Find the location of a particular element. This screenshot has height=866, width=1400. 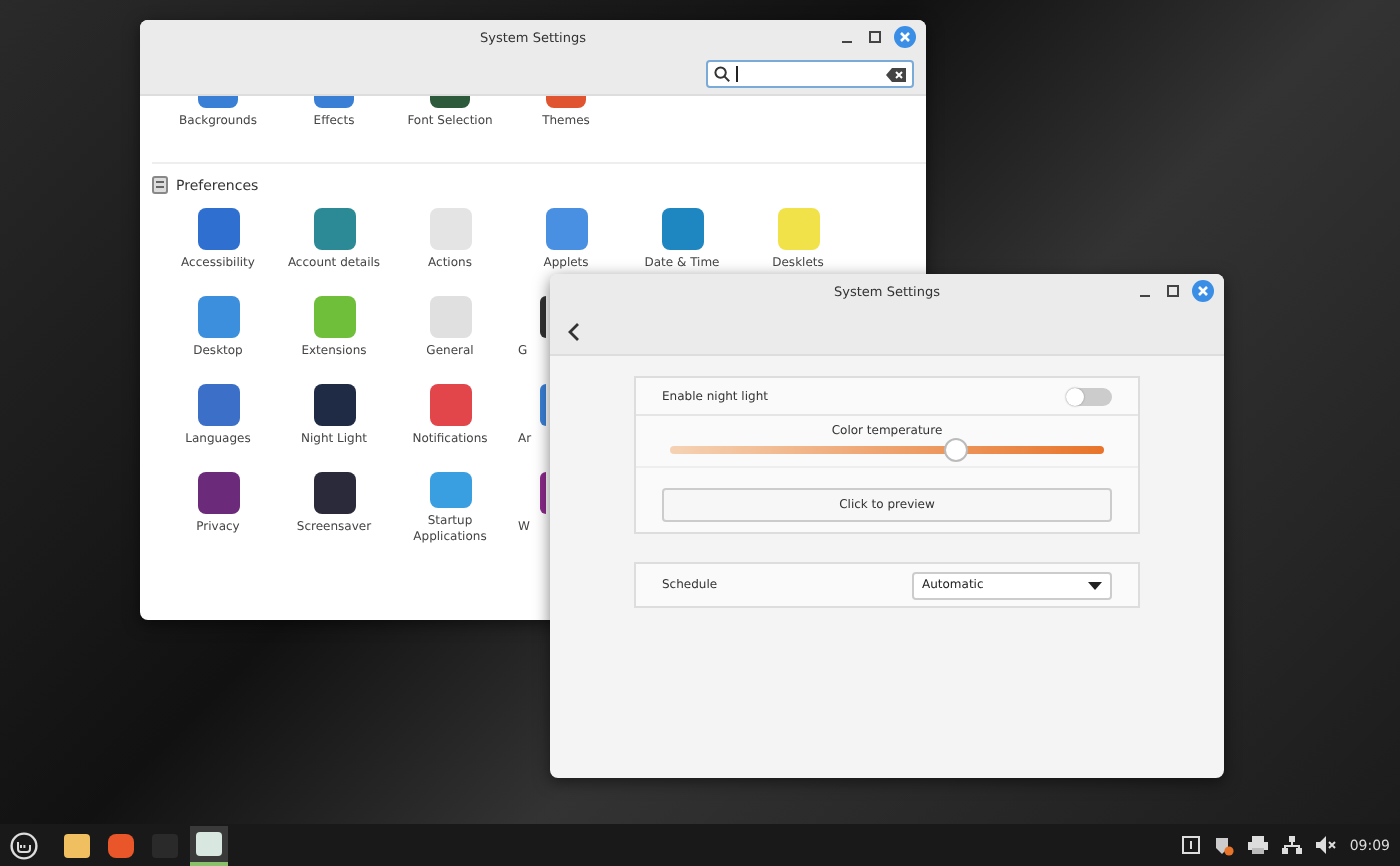

menu-logo-icon is located at coordinates (24, 845).